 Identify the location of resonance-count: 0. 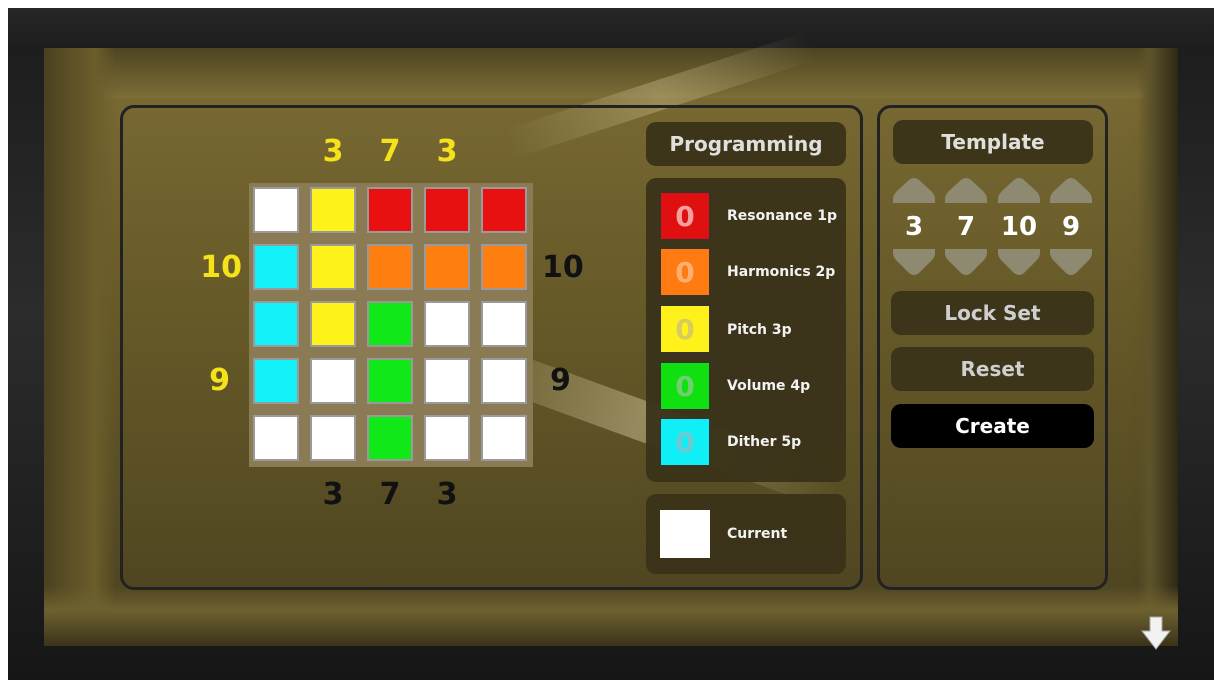
(685, 216).